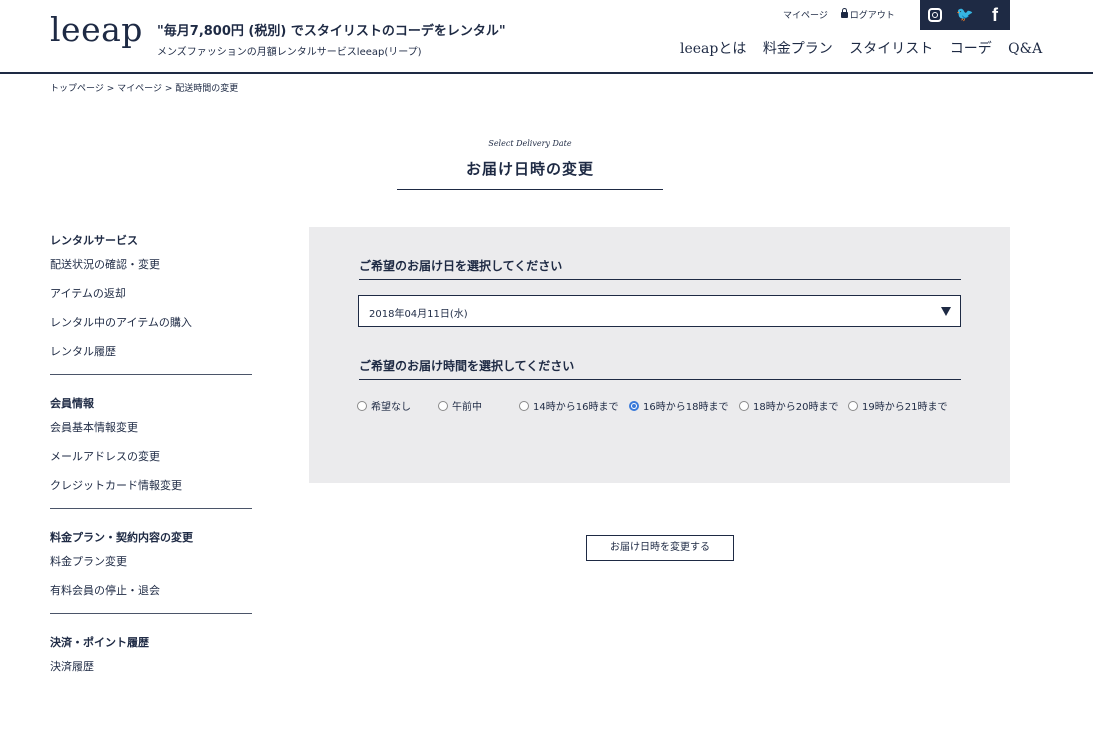 The height and width of the screenshot is (737, 1093). What do you see at coordinates (530, 189) in the screenshot?
I see `title-divider` at bounding box center [530, 189].